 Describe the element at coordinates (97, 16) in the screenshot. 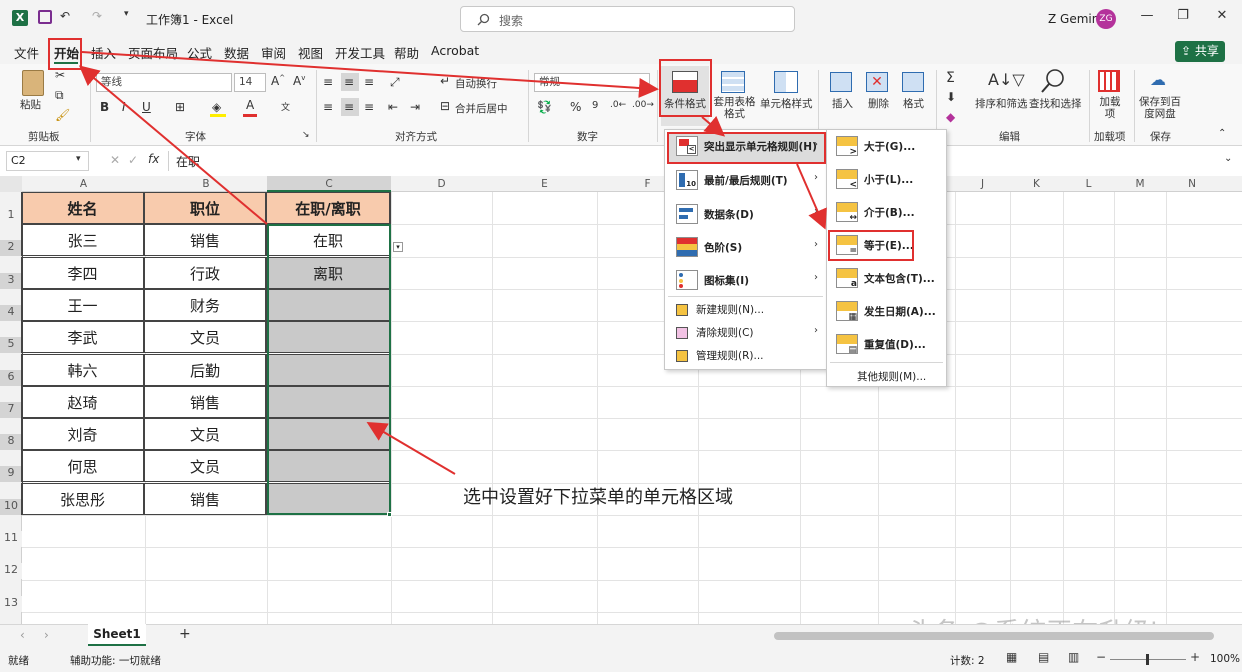

I see `redo-icon: ↷` at that location.